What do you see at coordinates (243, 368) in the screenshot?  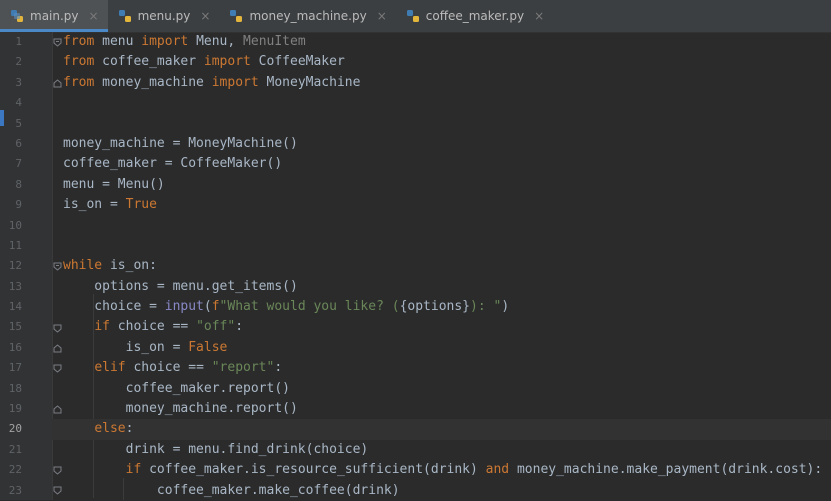 I see `string-literal: "report"` at bounding box center [243, 368].